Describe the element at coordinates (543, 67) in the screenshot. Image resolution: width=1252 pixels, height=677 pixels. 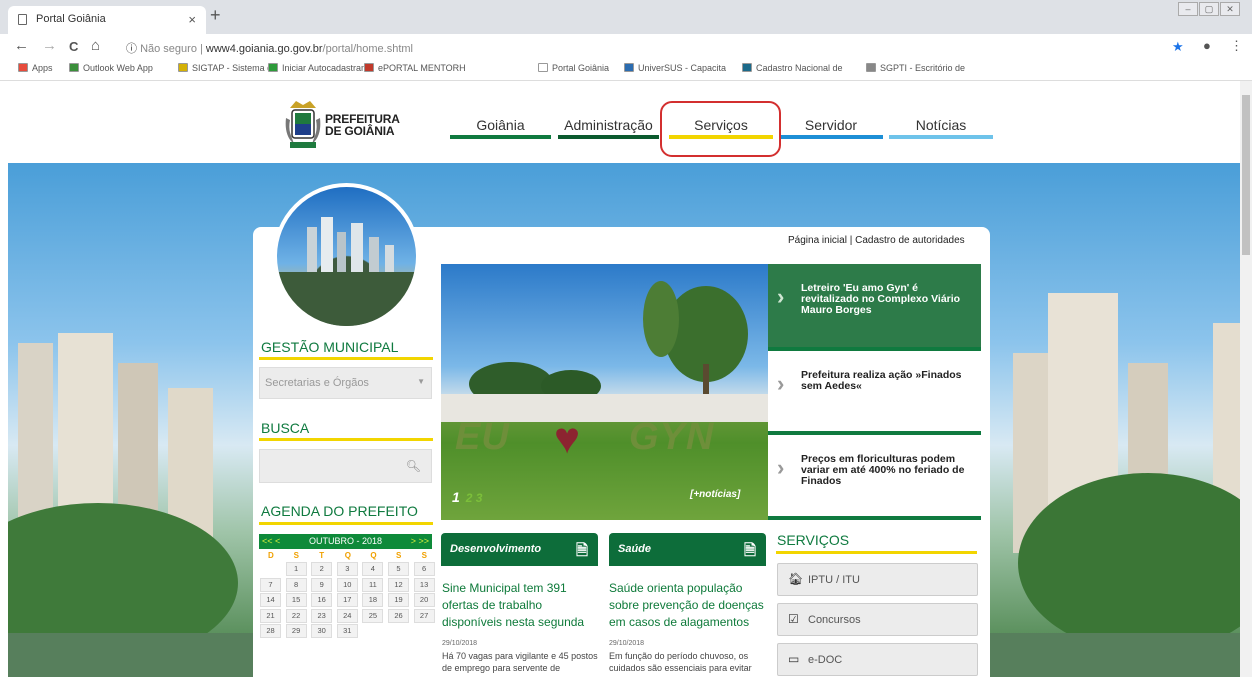
I see `bookmark-icon` at that location.